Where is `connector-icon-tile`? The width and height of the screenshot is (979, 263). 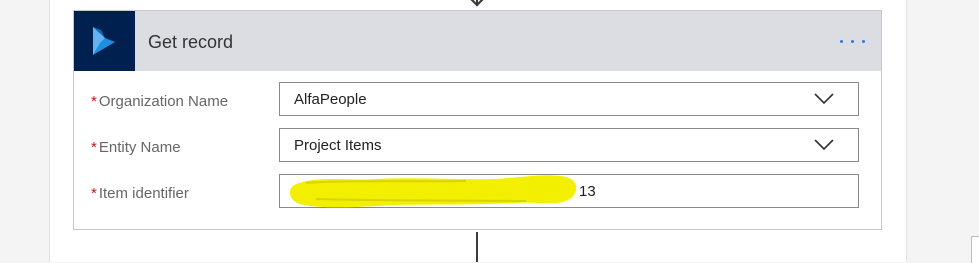
connector-icon-tile is located at coordinates (104, 41).